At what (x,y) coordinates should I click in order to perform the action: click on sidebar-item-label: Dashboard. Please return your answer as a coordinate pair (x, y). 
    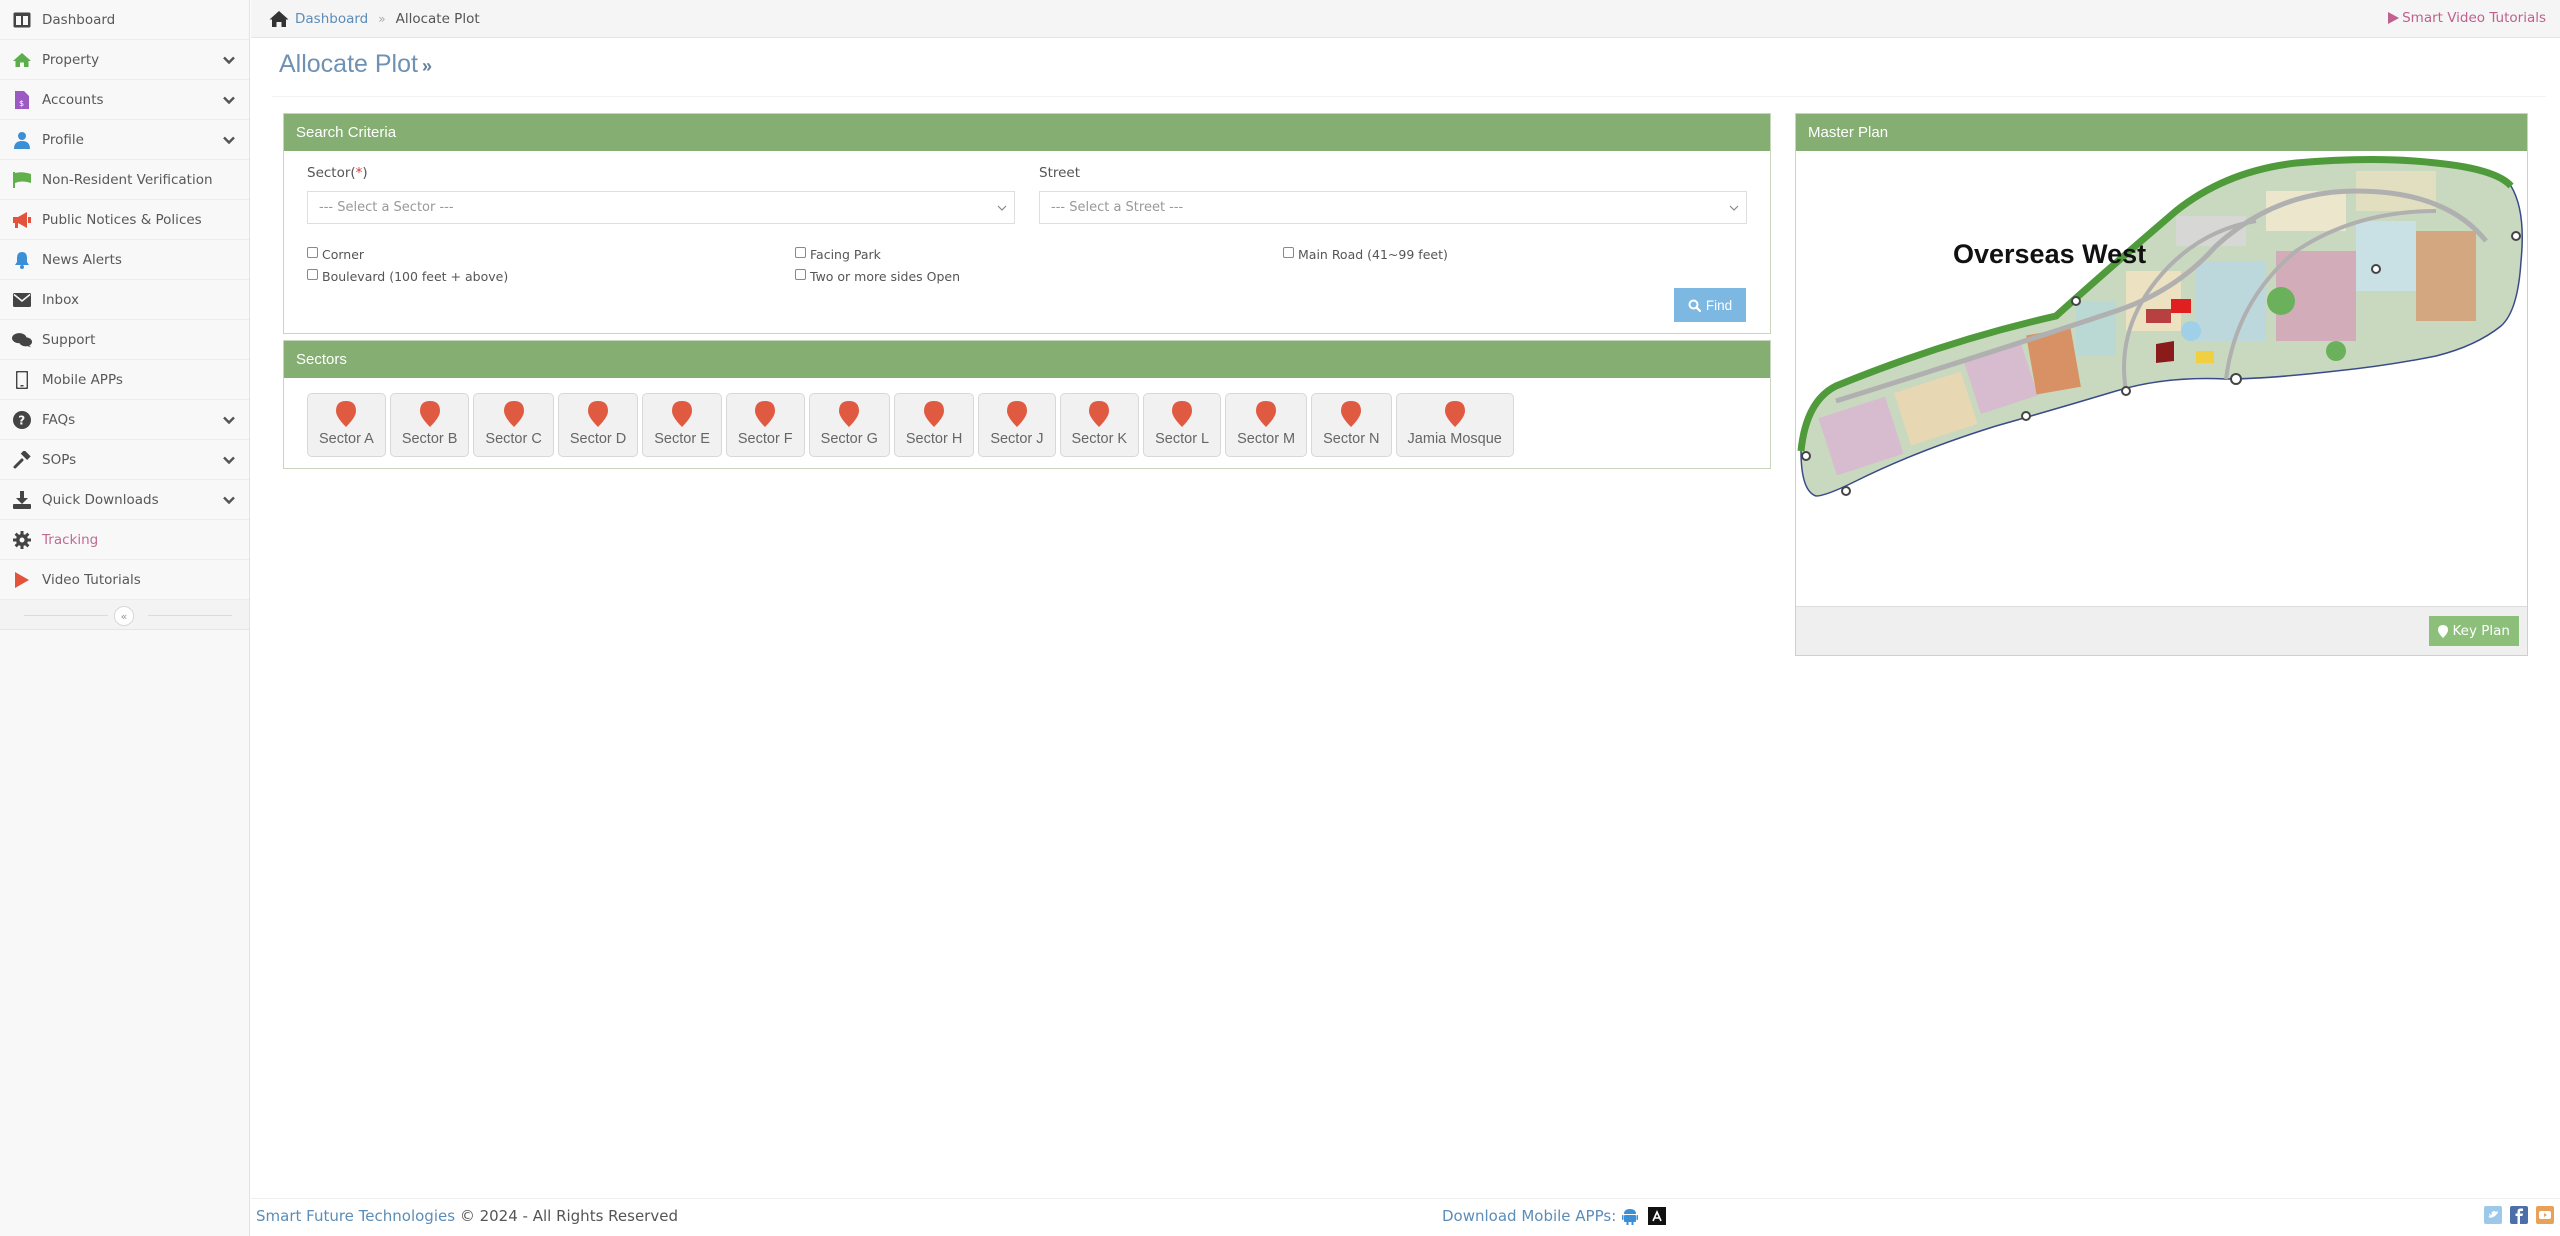
    Looking at the image, I should click on (79, 19).